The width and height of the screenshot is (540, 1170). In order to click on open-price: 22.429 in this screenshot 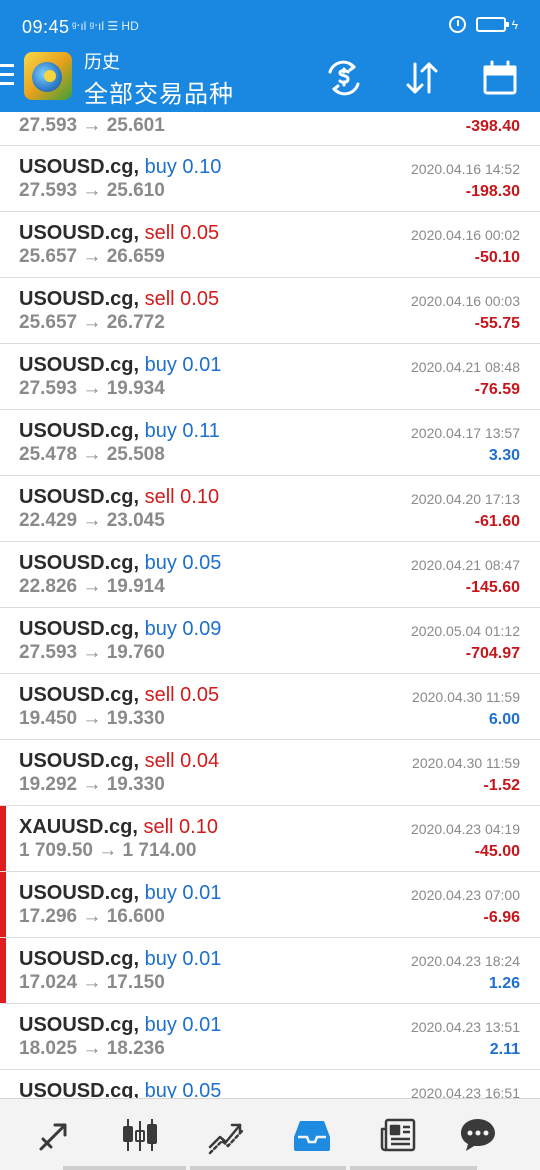, I will do `click(48, 520)`.